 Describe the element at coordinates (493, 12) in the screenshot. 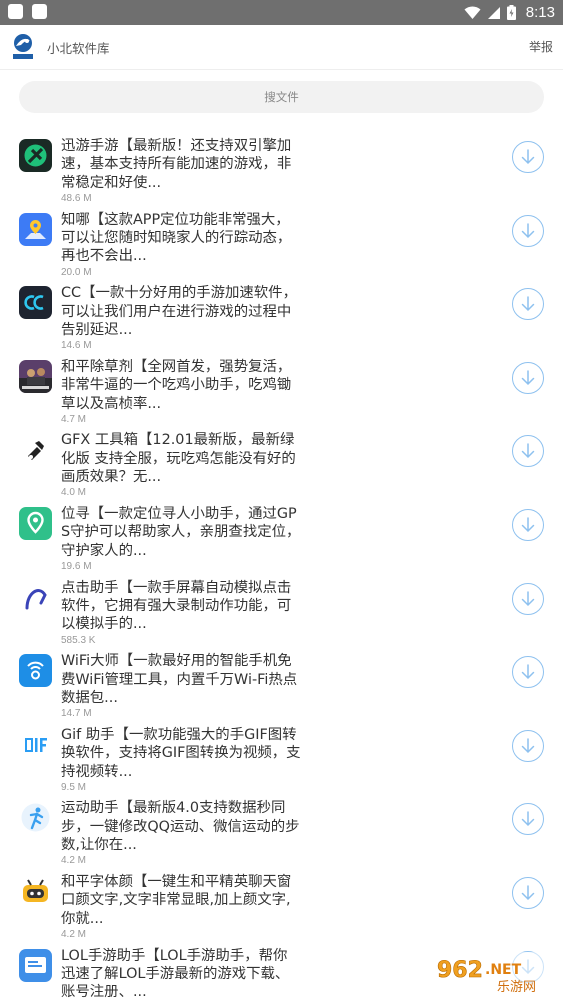

I see `cell-signal-icon` at that location.